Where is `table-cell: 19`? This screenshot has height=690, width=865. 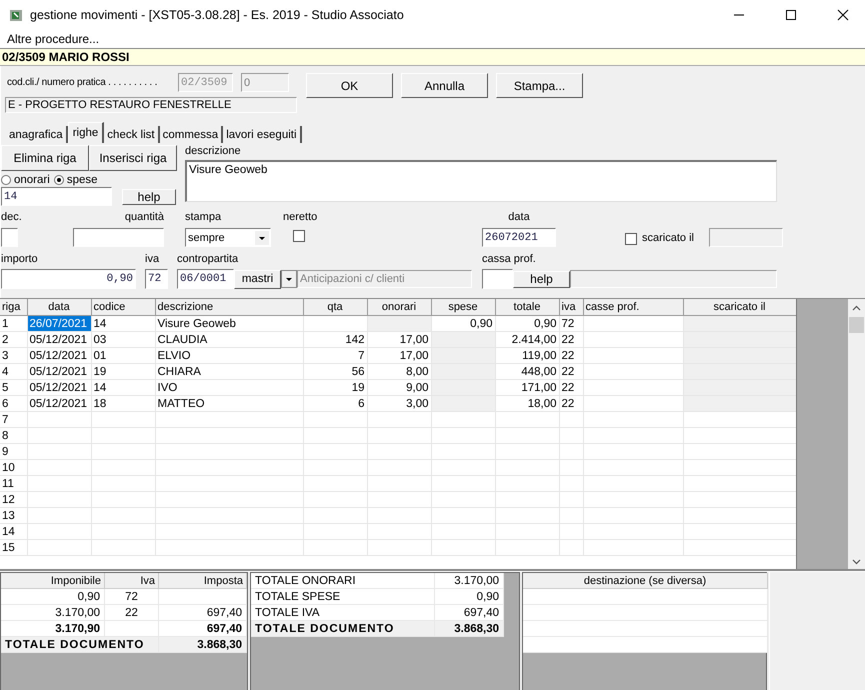
table-cell: 19 is located at coordinates (100, 372).